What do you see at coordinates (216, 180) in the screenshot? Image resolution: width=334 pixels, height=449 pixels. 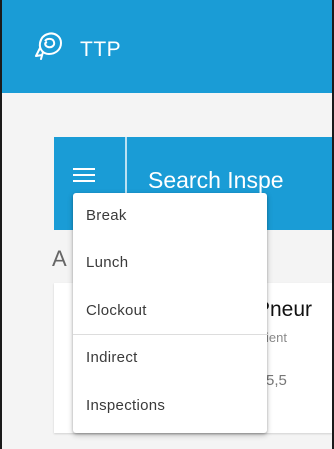 I see `search-inspections-field: Search Inspe` at bounding box center [216, 180].